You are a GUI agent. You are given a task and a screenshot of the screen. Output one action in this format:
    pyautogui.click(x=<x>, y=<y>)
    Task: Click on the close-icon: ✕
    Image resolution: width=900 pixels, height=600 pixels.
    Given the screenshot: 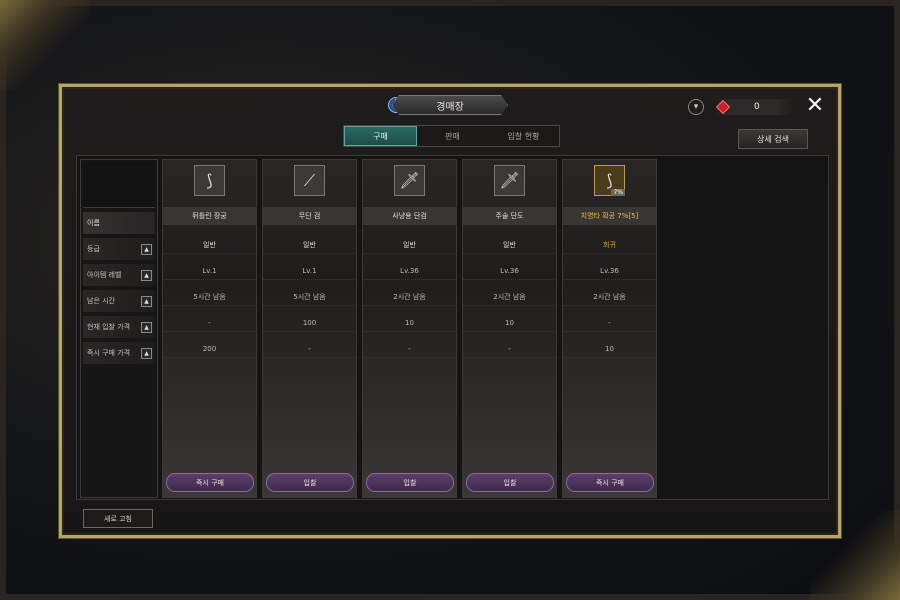 What is the action you would take?
    pyautogui.click(x=815, y=106)
    